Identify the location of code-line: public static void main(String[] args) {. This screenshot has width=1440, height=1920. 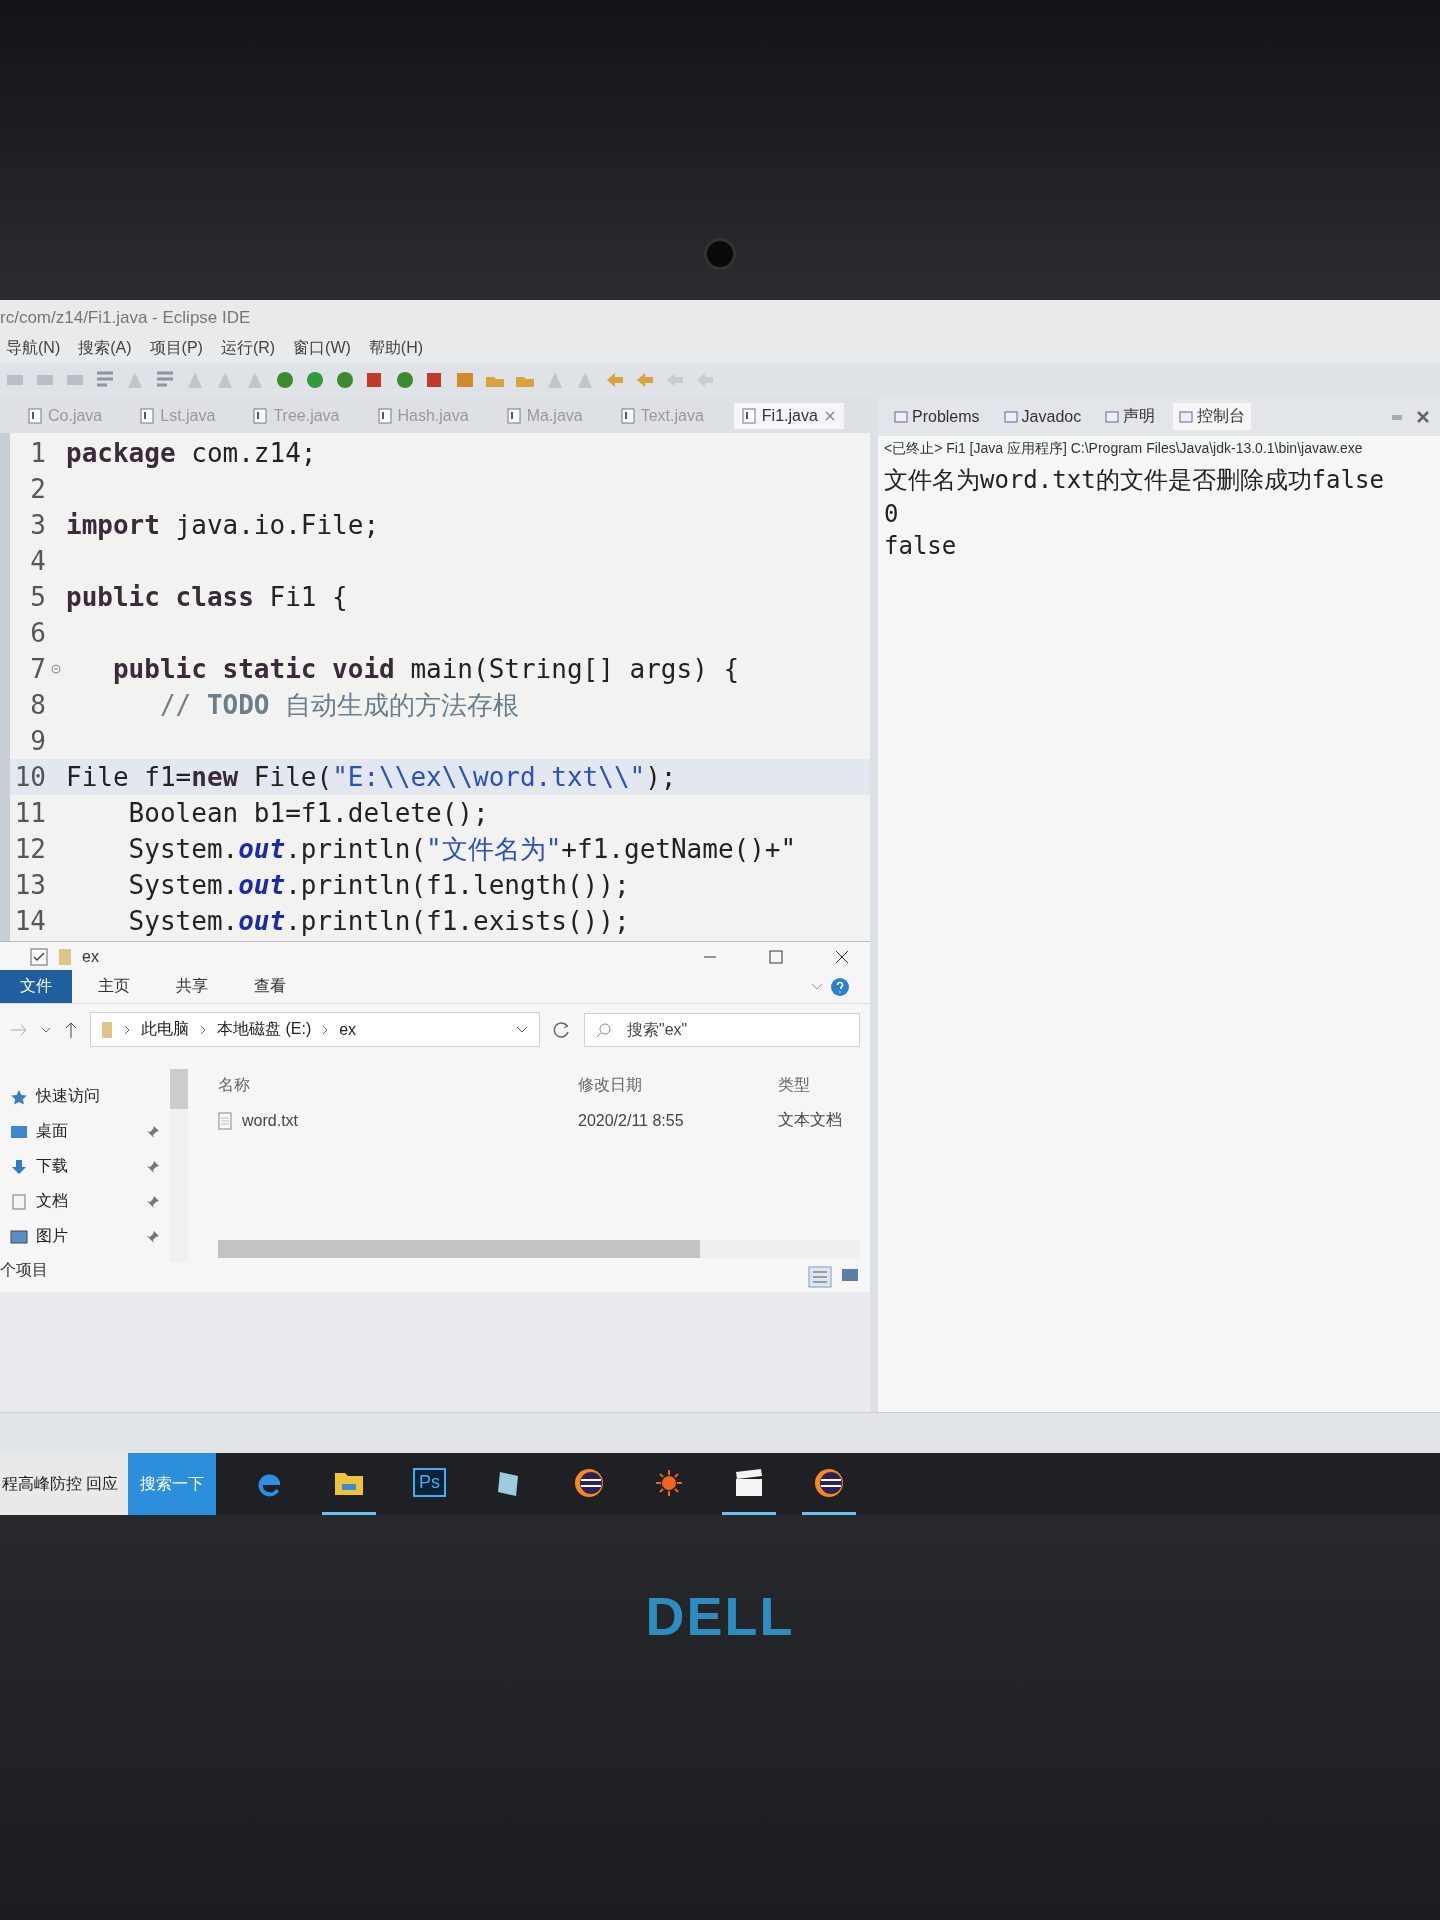
(425, 669).